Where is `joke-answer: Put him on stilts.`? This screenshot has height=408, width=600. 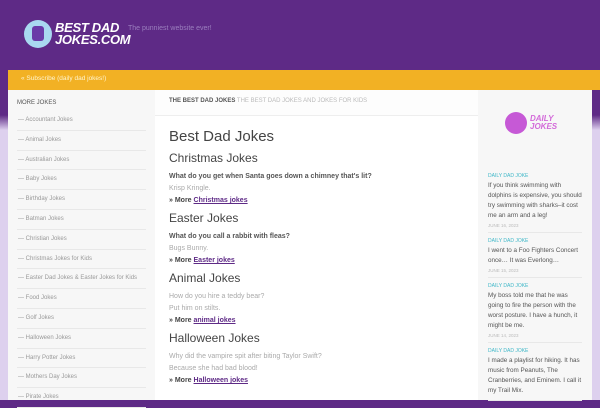 joke-answer: Put him on stilts. is located at coordinates (195, 308).